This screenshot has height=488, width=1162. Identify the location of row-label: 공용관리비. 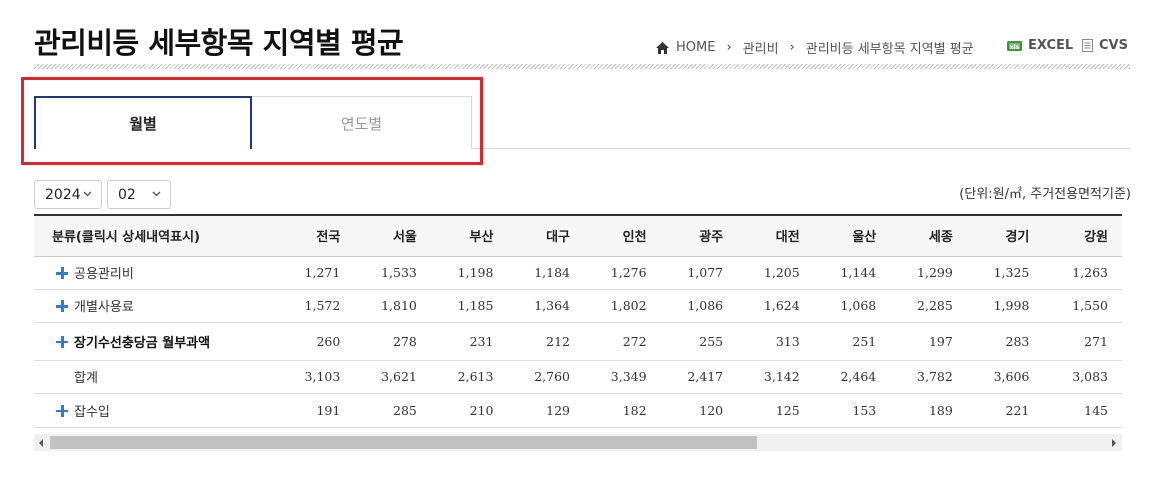
(104, 274).